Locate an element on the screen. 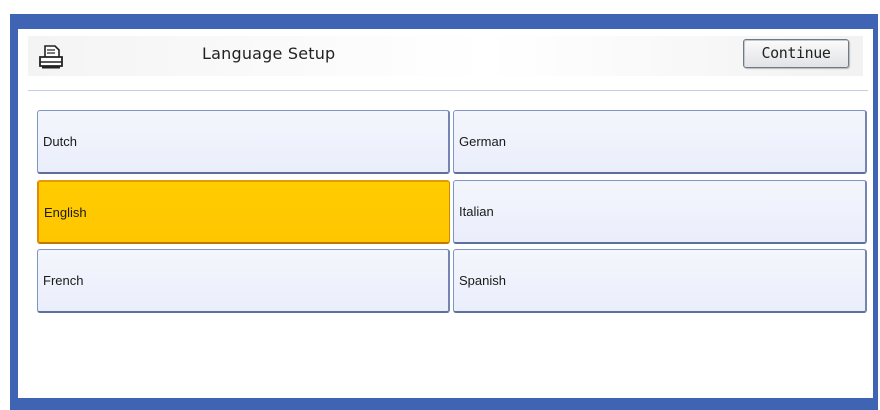 The height and width of the screenshot is (410, 880). language-option-french: French is located at coordinates (243, 281).